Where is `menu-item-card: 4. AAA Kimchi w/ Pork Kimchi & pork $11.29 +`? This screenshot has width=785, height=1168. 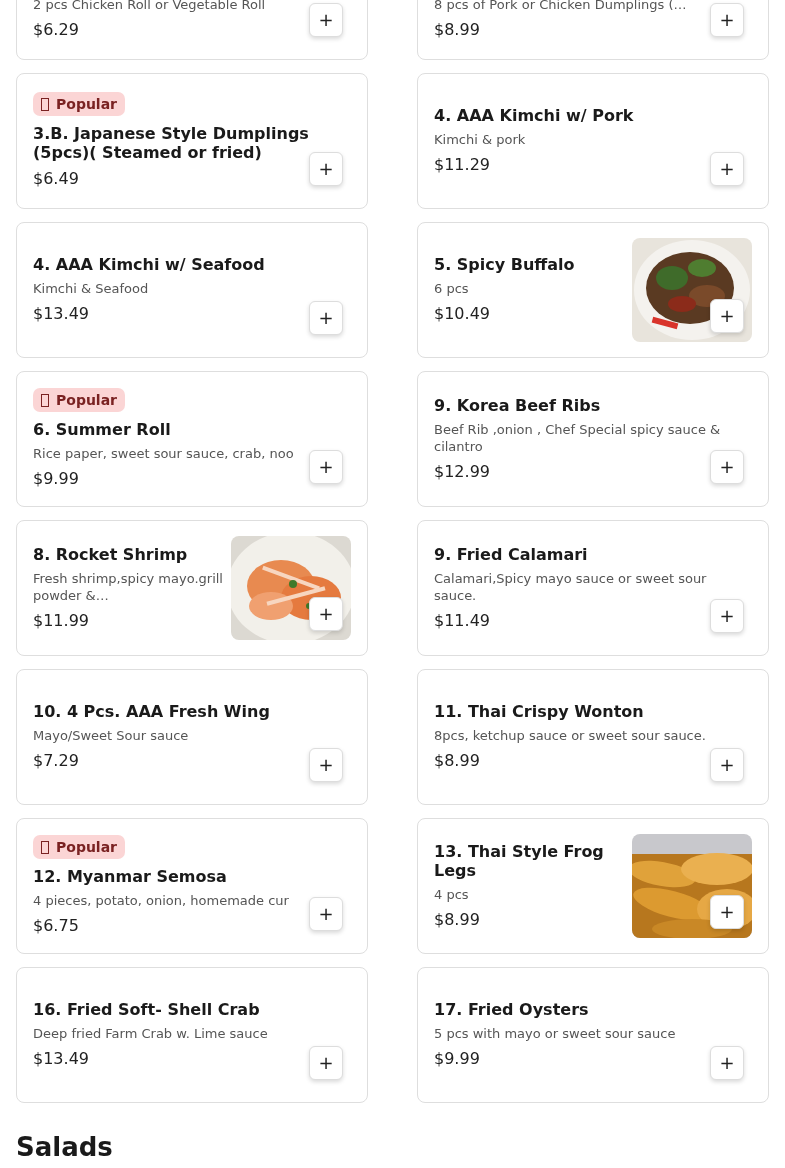
menu-item-card: 4. AAA Kimchi w/ Pork Kimchi & pork $11.29 + is located at coordinates (593, 141).